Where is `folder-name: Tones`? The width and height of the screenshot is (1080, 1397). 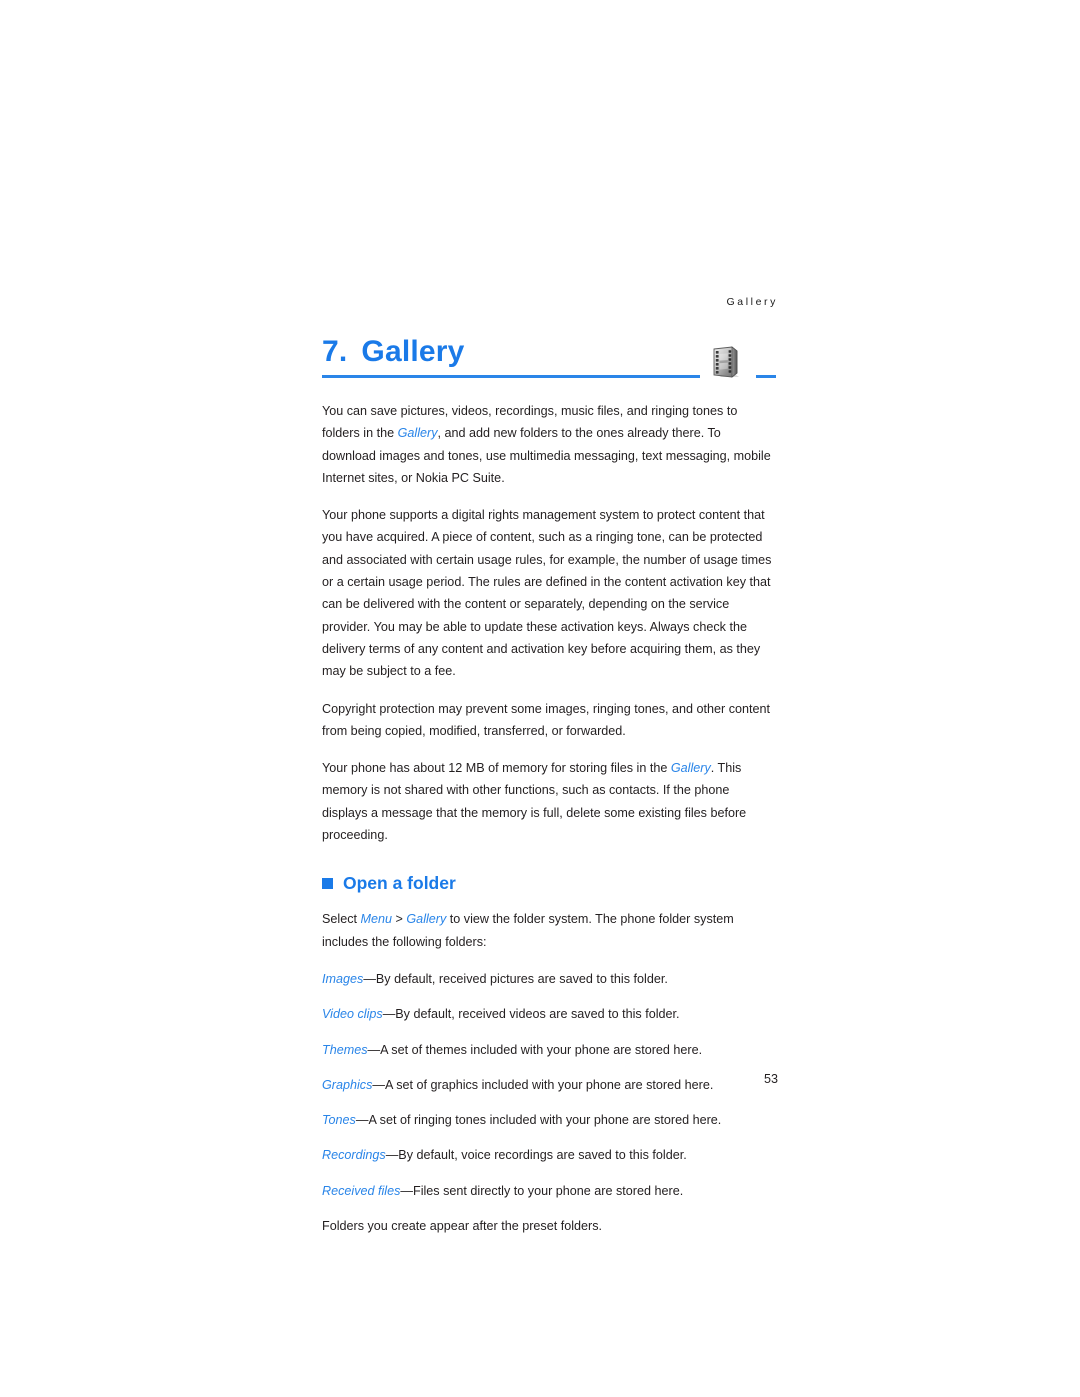 folder-name: Tones is located at coordinates (339, 1120).